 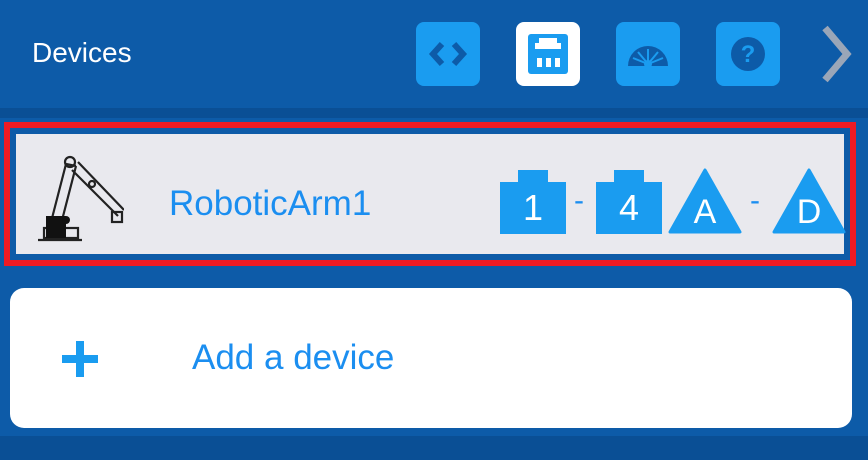 I want to click on plus-icon, so click(x=80, y=359).